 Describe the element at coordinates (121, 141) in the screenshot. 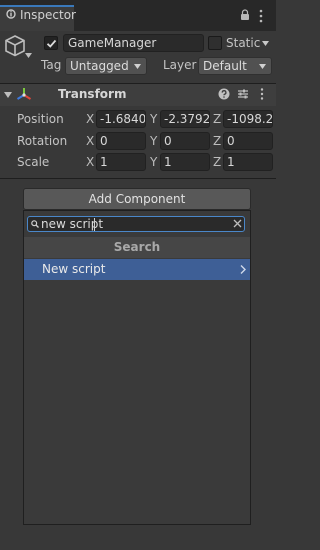

I see `rotation-x-field: 0` at that location.